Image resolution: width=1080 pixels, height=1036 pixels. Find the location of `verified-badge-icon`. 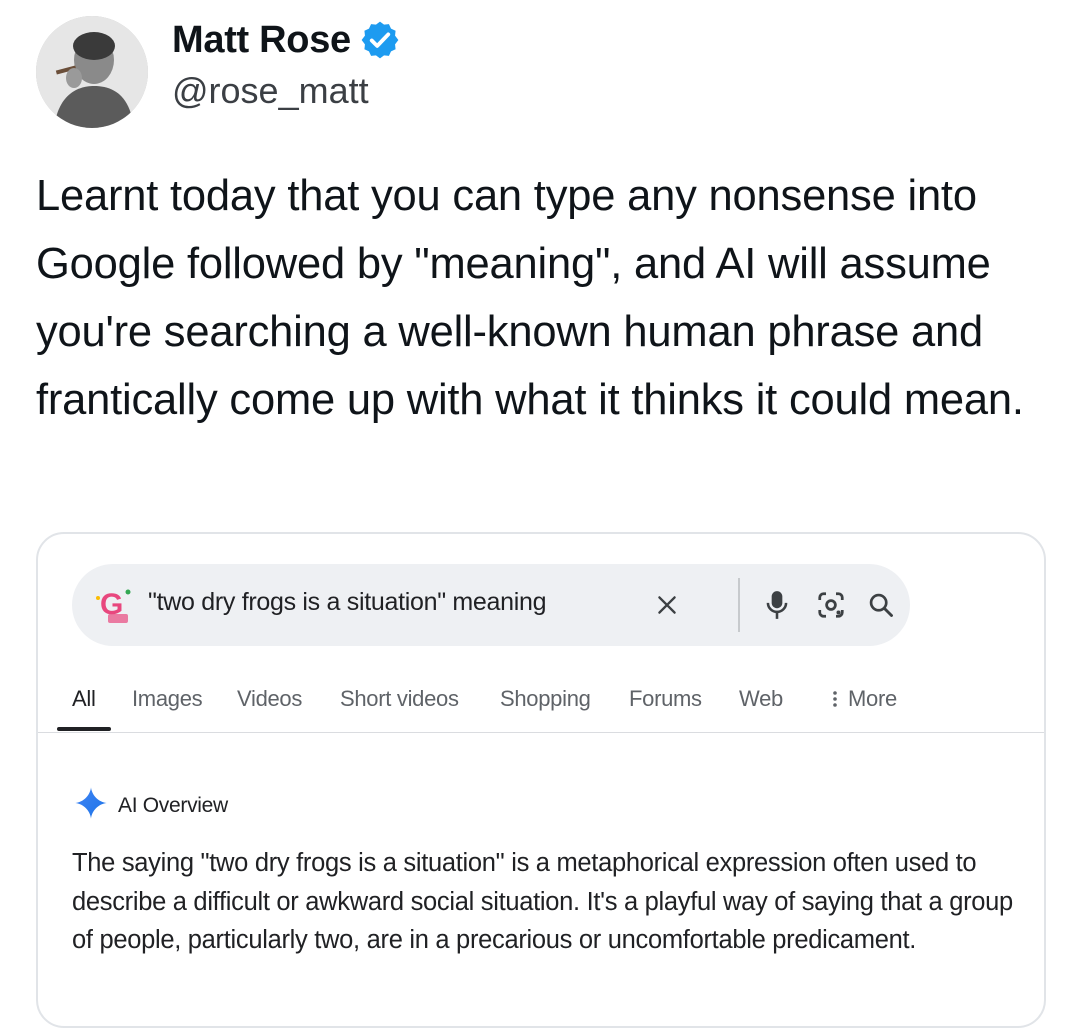

verified-badge-icon is located at coordinates (380, 40).